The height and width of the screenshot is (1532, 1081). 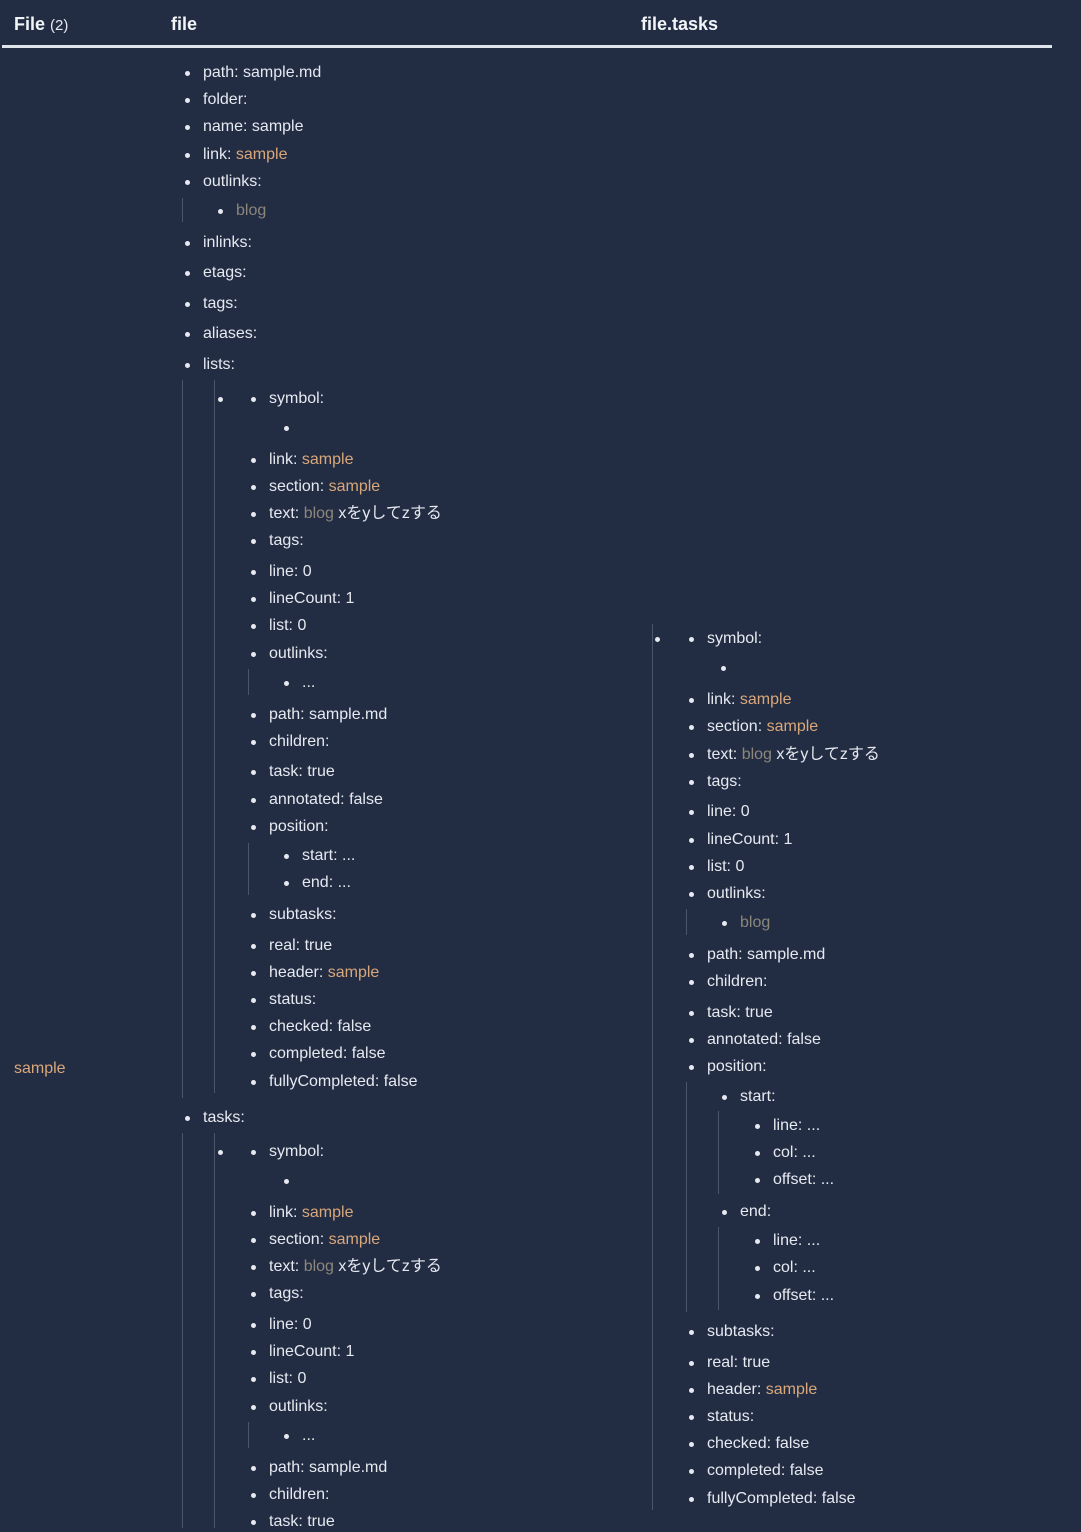 What do you see at coordinates (301, 945) in the screenshot?
I see `item-real: real: true` at bounding box center [301, 945].